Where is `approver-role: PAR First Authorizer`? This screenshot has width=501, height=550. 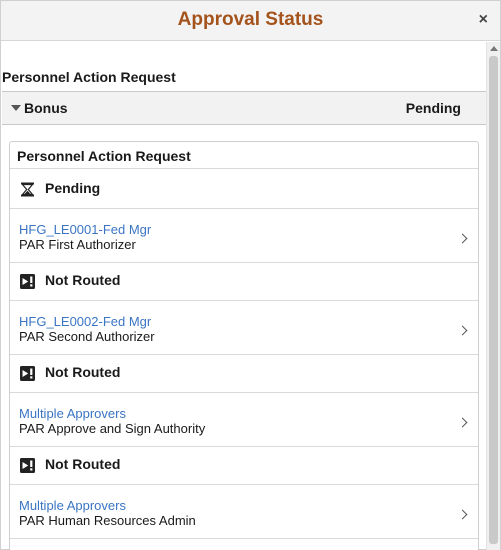
approver-role: PAR First Authorizer is located at coordinates (77, 244).